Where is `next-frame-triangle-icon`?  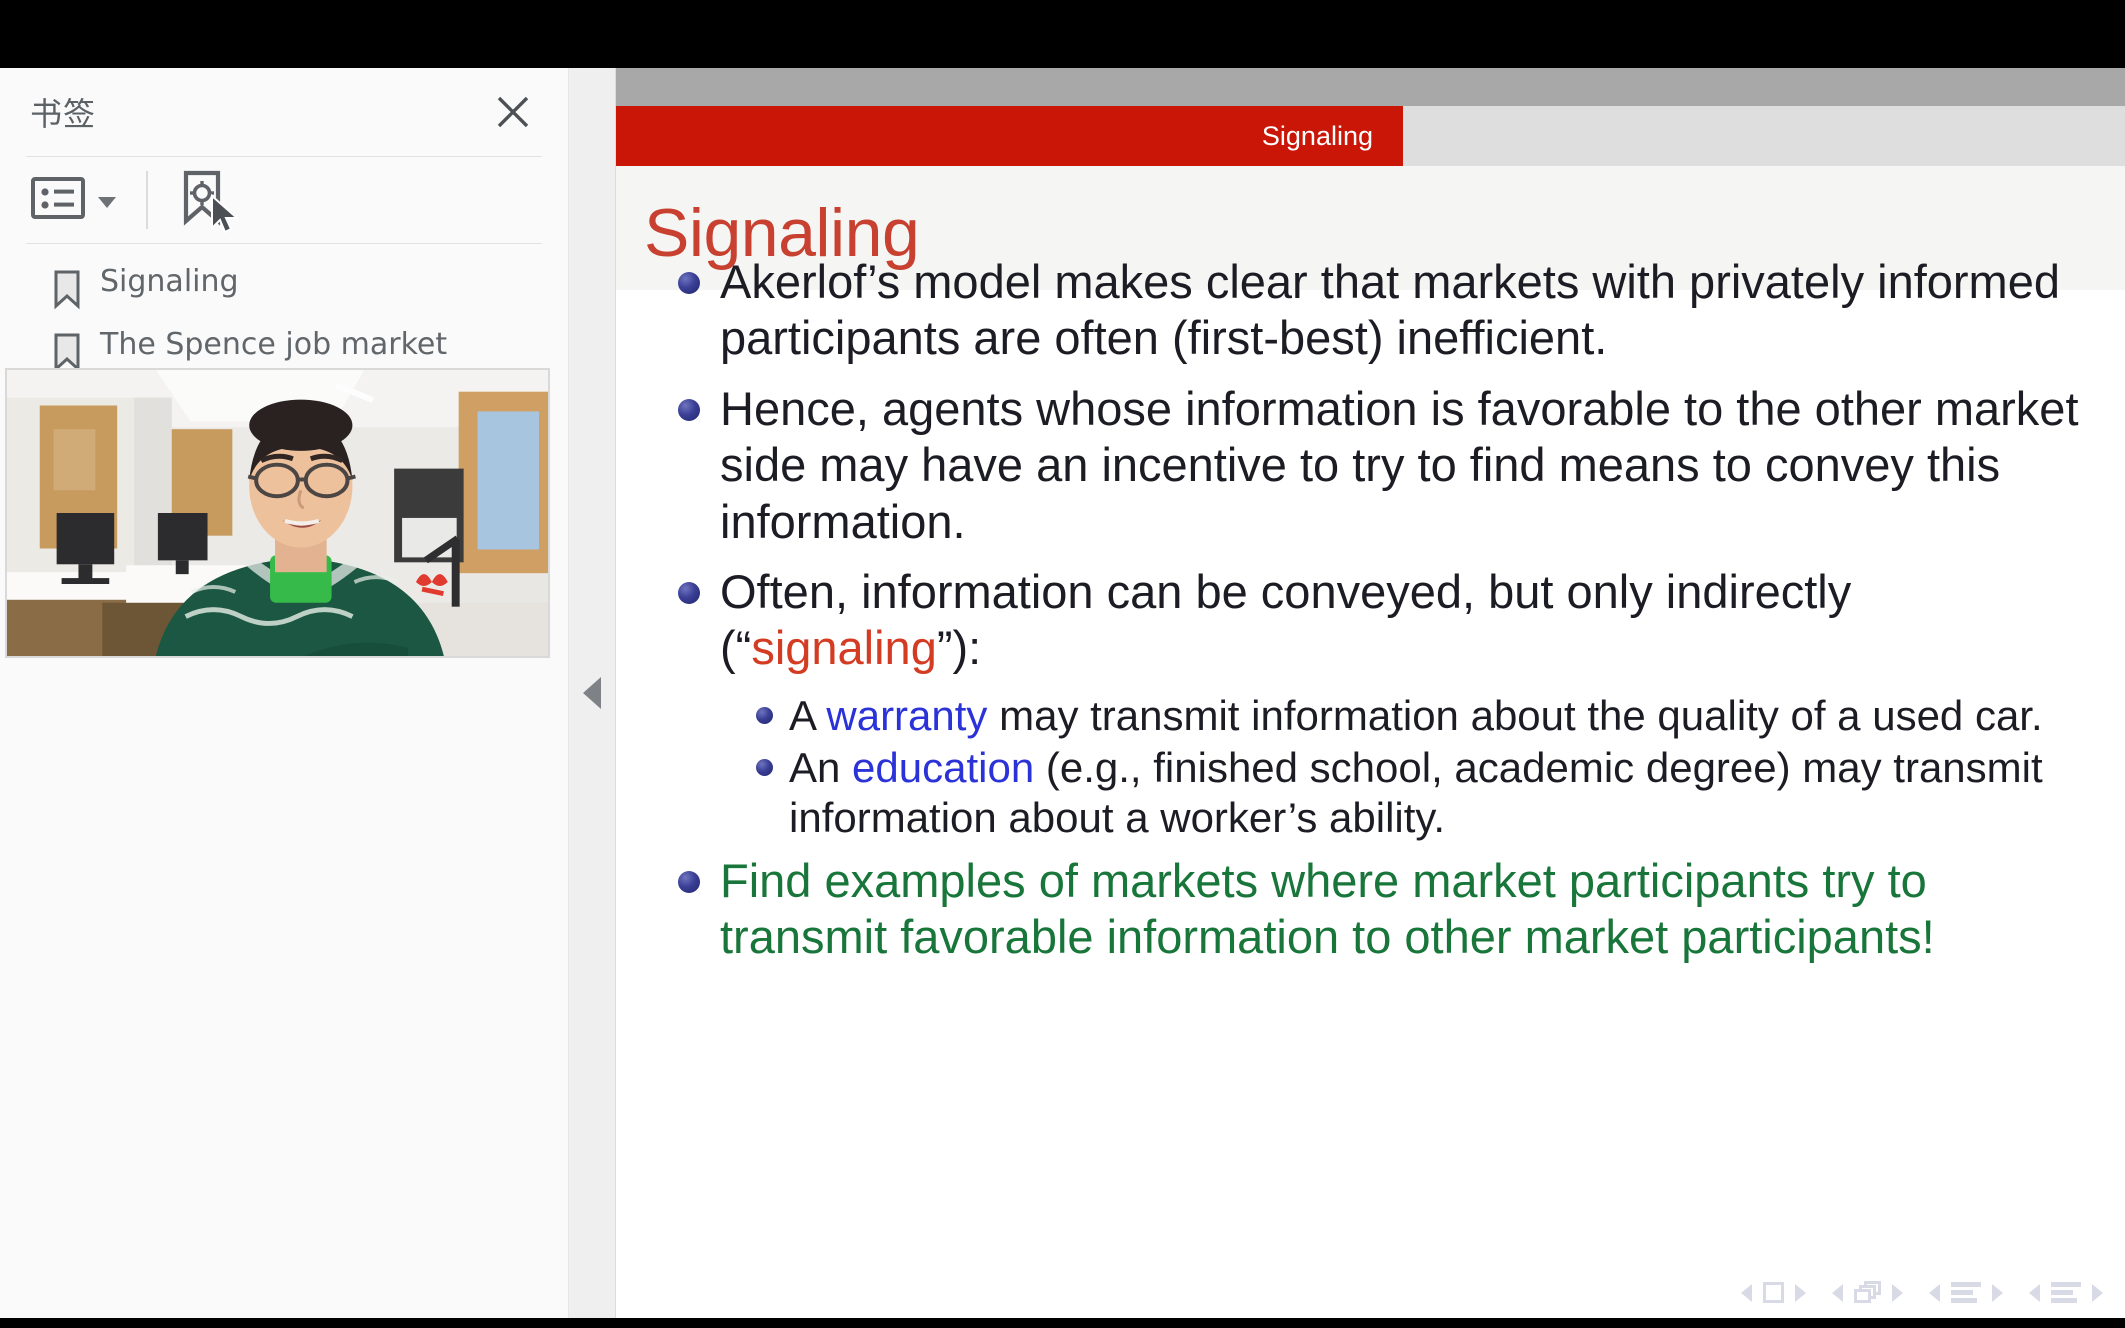 next-frame-triangle-icon is located at coordinates (1897, 1292).